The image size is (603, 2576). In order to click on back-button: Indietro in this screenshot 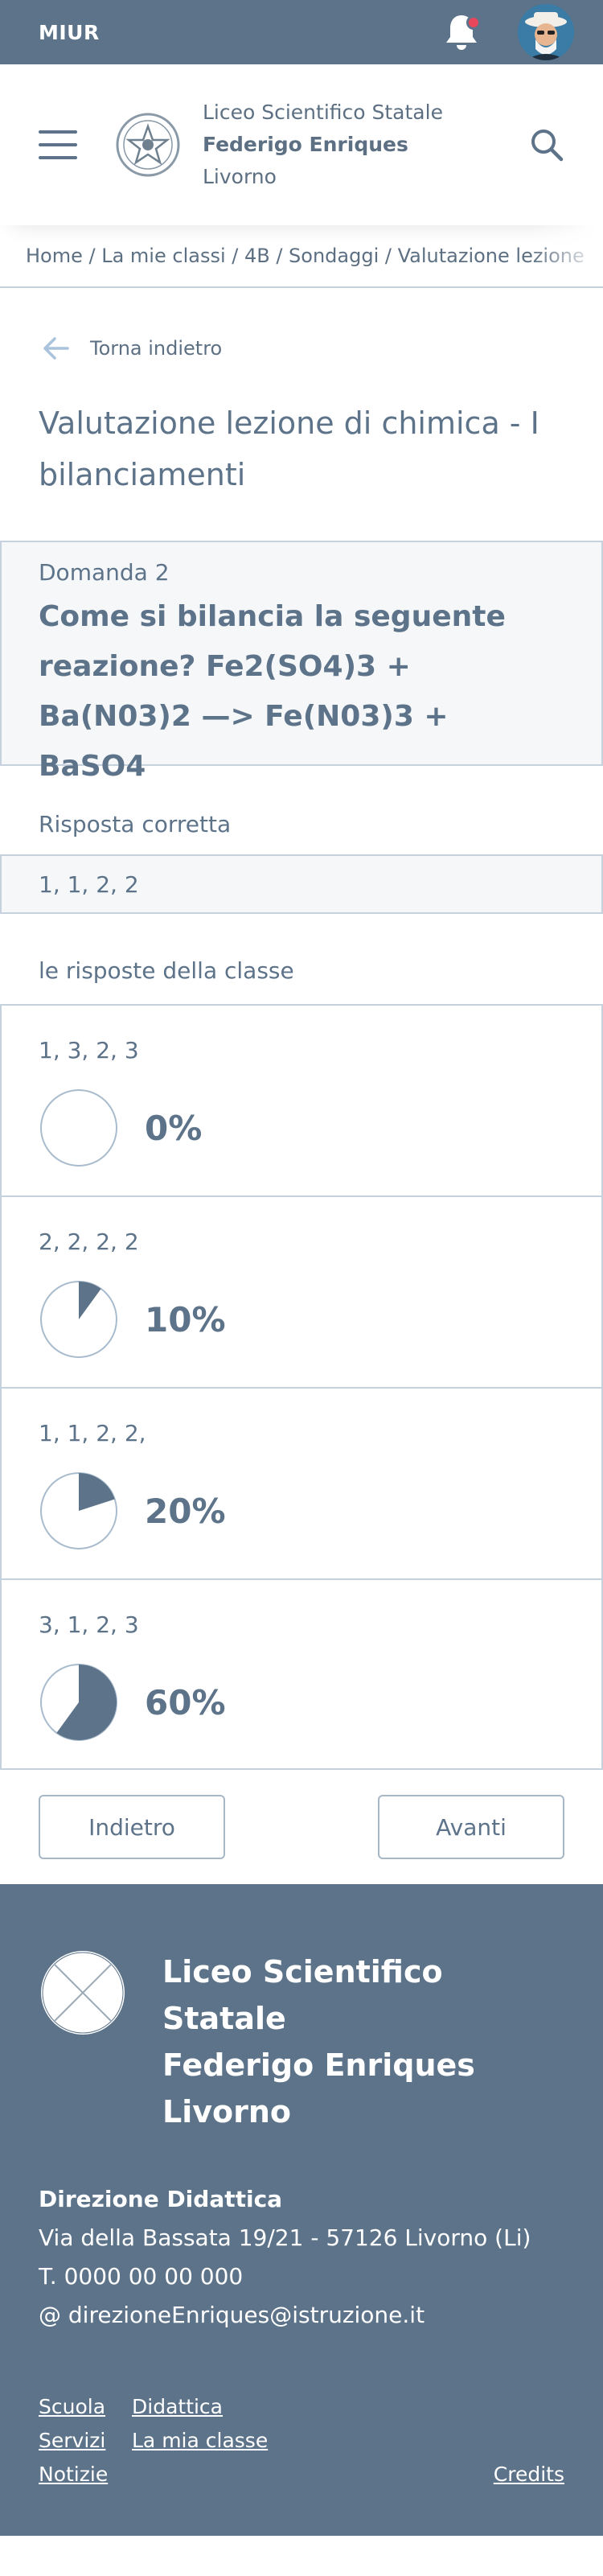, I will do `click(132, 1827)`.